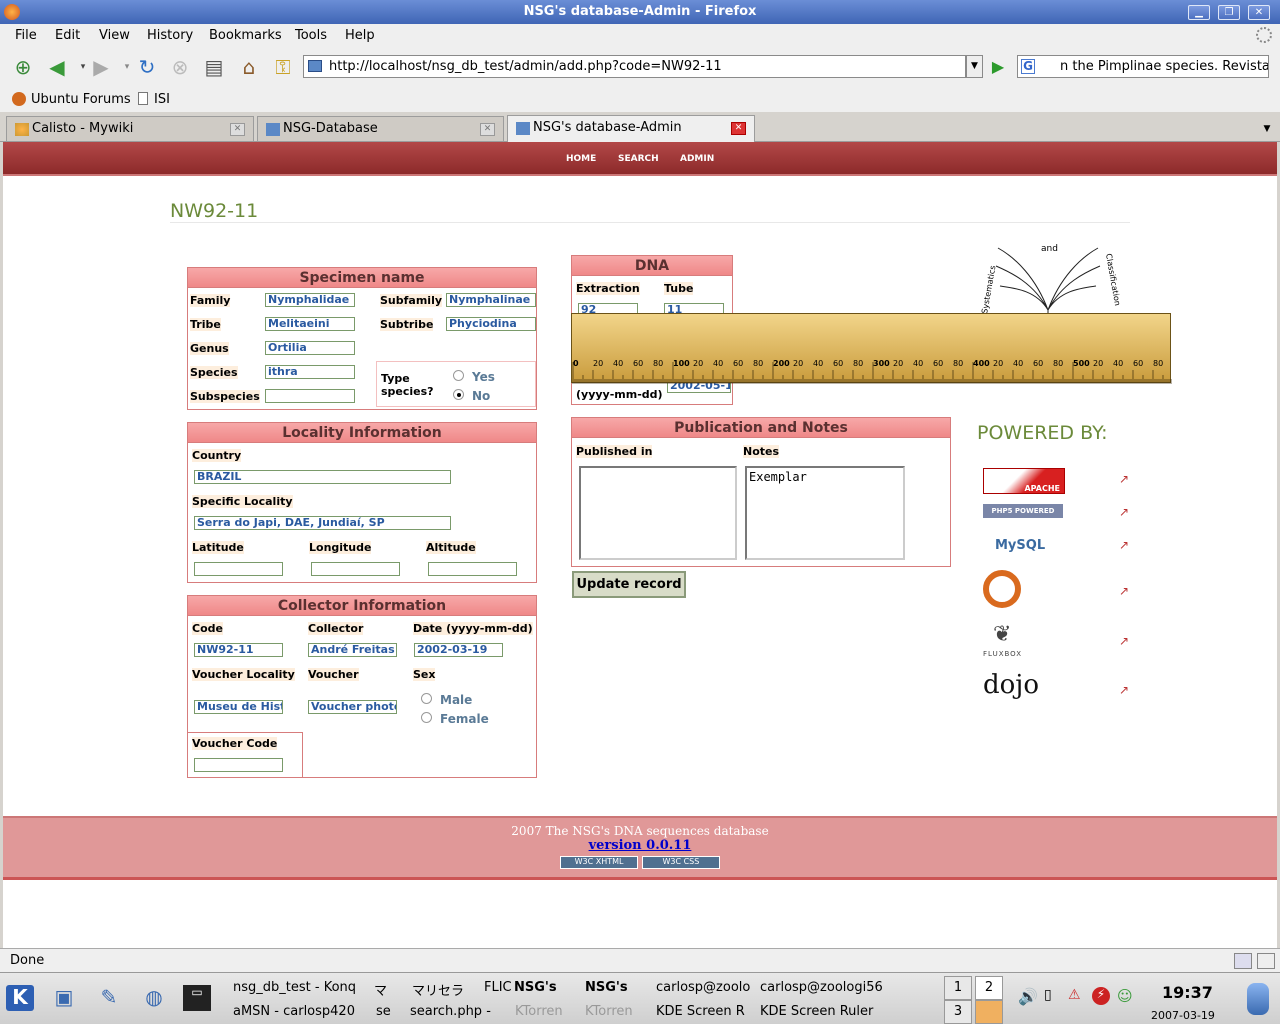 The image size is (1280, 1024). What do you see at coordinates (640, 845) in the screenshot?
I see `version-link: version 0.0.11` at bounding box center [640, 845].